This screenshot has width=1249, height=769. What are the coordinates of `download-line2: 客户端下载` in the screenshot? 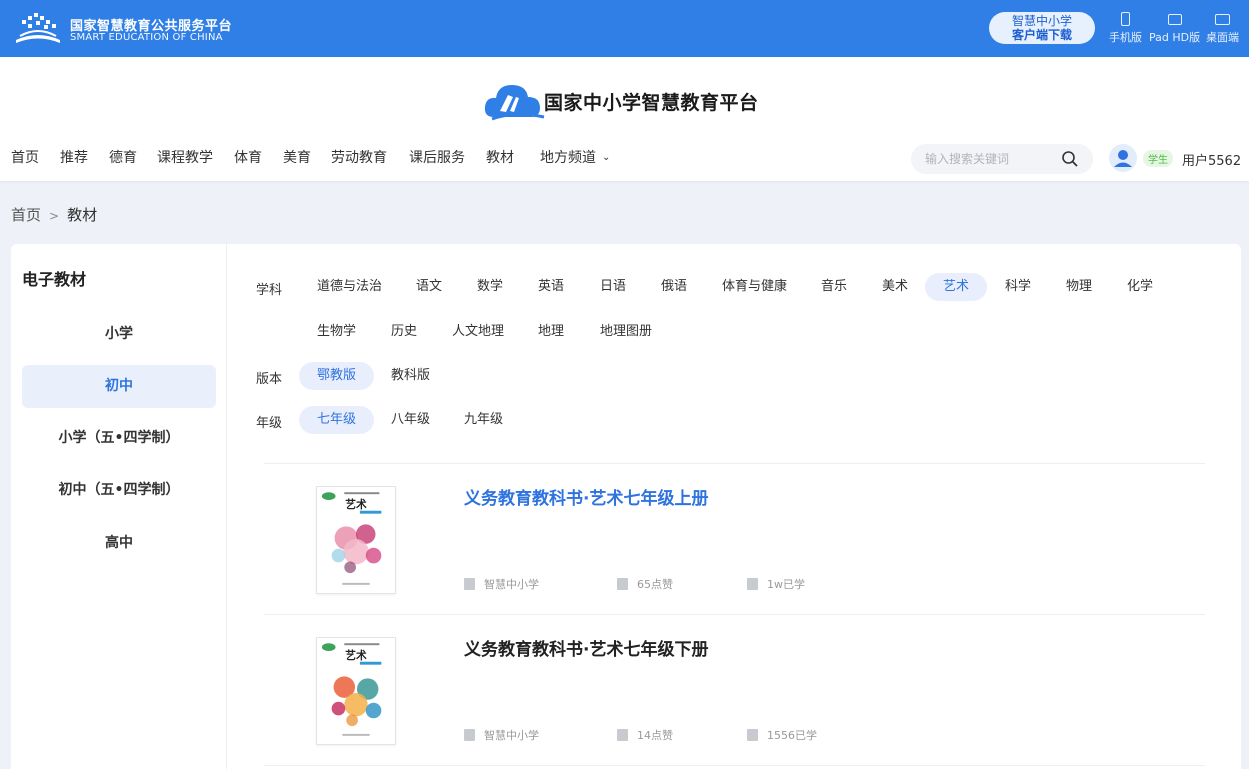 It's located at (1041, 35).